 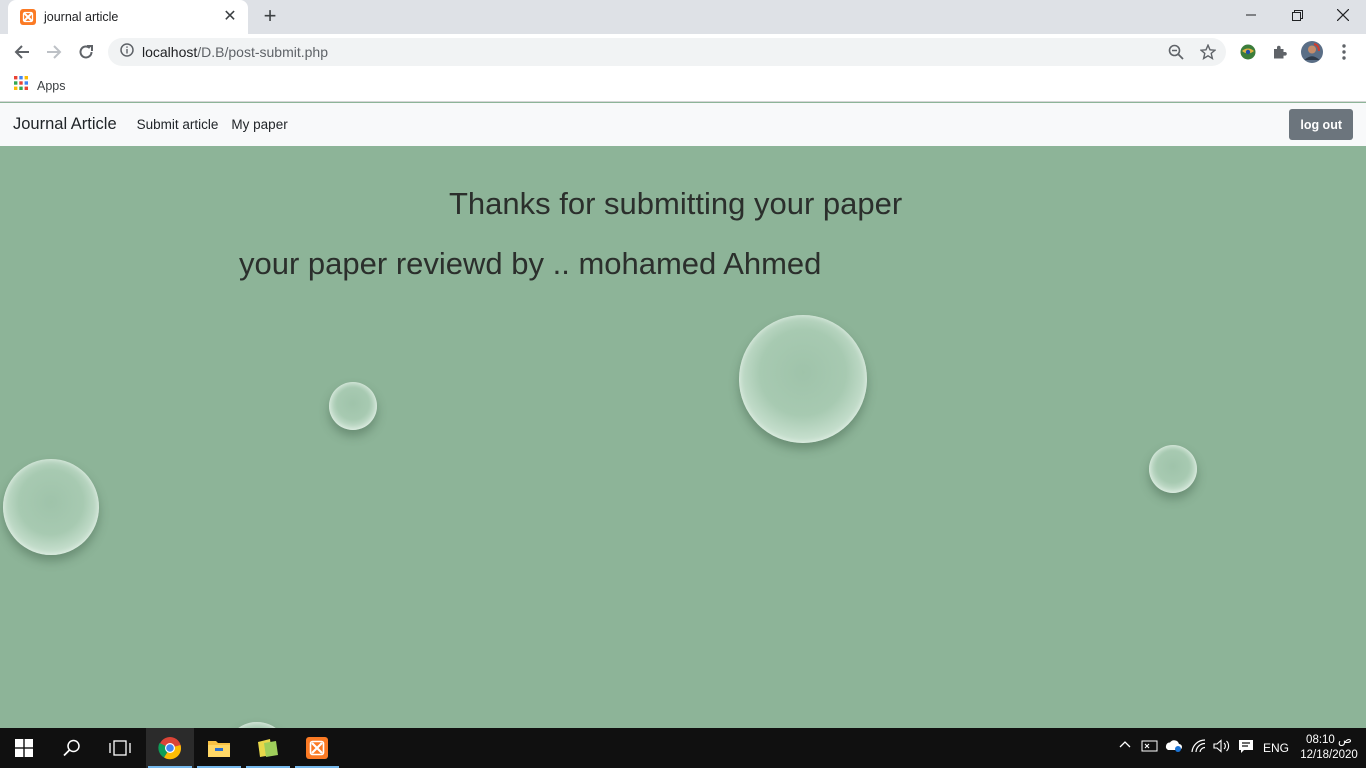 I want to click on browser-tab: journal article ✕, so click(x=128, y=17).